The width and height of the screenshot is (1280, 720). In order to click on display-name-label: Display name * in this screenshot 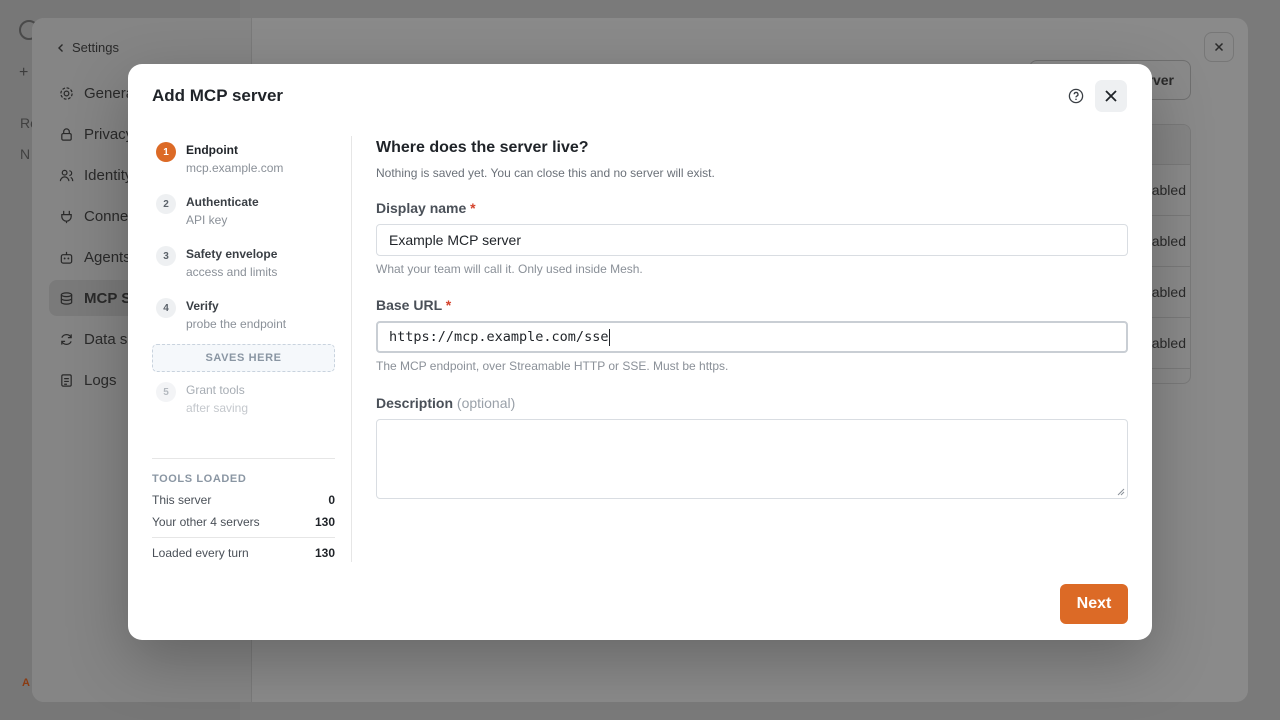, I will do `click(752, 208)`.